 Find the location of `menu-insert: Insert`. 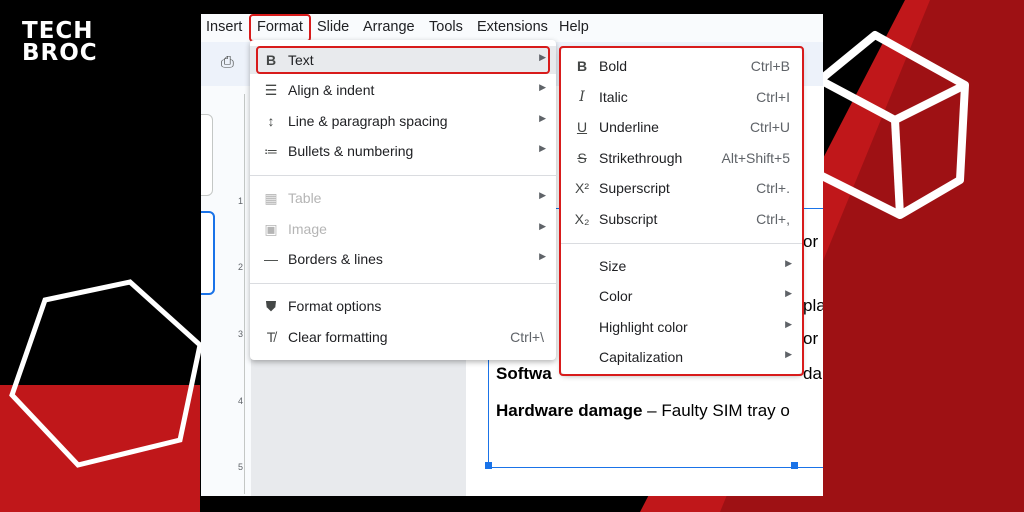

menu-insert: Insert is located at coordinates (224, 27).